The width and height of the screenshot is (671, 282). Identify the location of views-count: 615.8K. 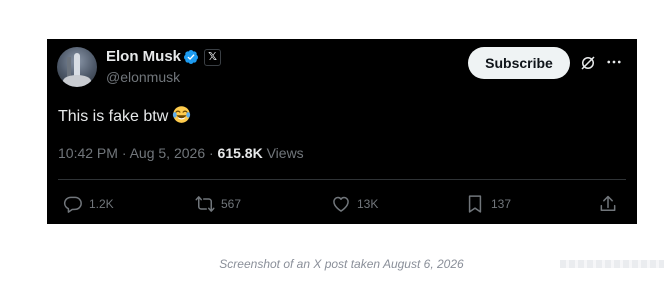
(240, 153).